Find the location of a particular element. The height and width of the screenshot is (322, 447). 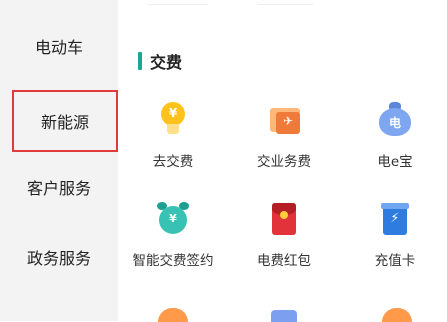

recharge-card-icon: ⚡ is located at coordinates (395, 219).